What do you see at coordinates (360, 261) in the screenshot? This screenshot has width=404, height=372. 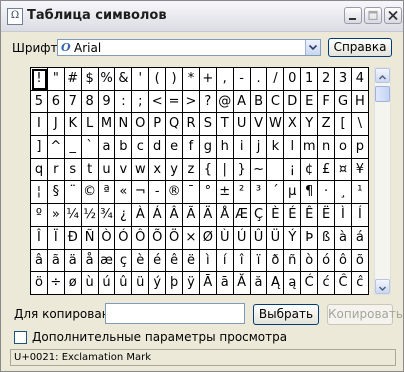 I see `char-cell: õ` at bounding box center [360, 261].